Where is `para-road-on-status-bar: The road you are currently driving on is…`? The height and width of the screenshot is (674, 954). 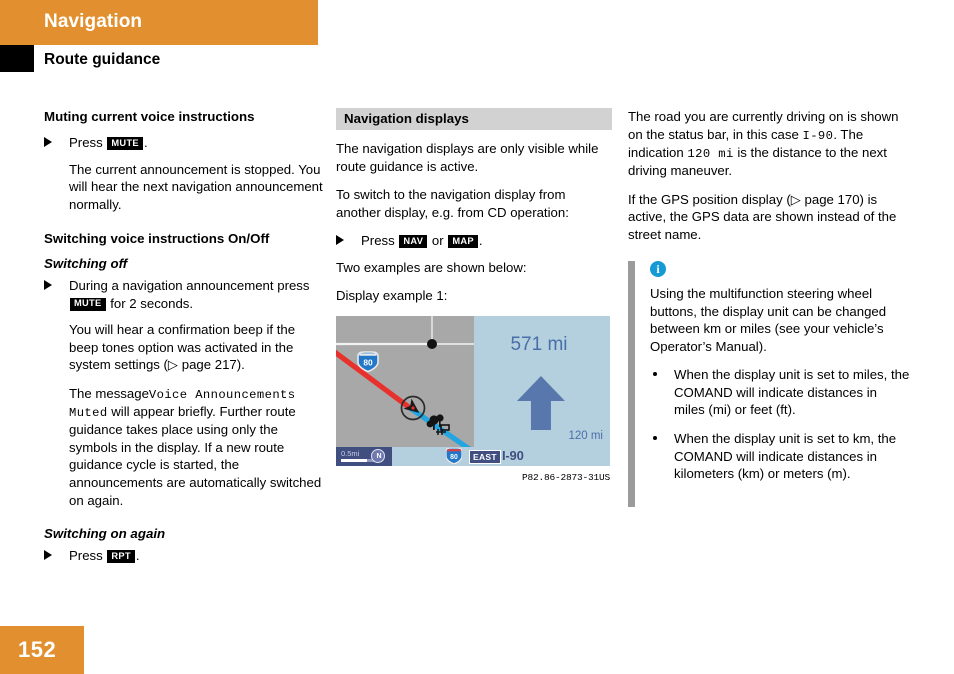
para-road-on-status-bar: The road you are currently driving on is… is located at coordinates (769, 144).